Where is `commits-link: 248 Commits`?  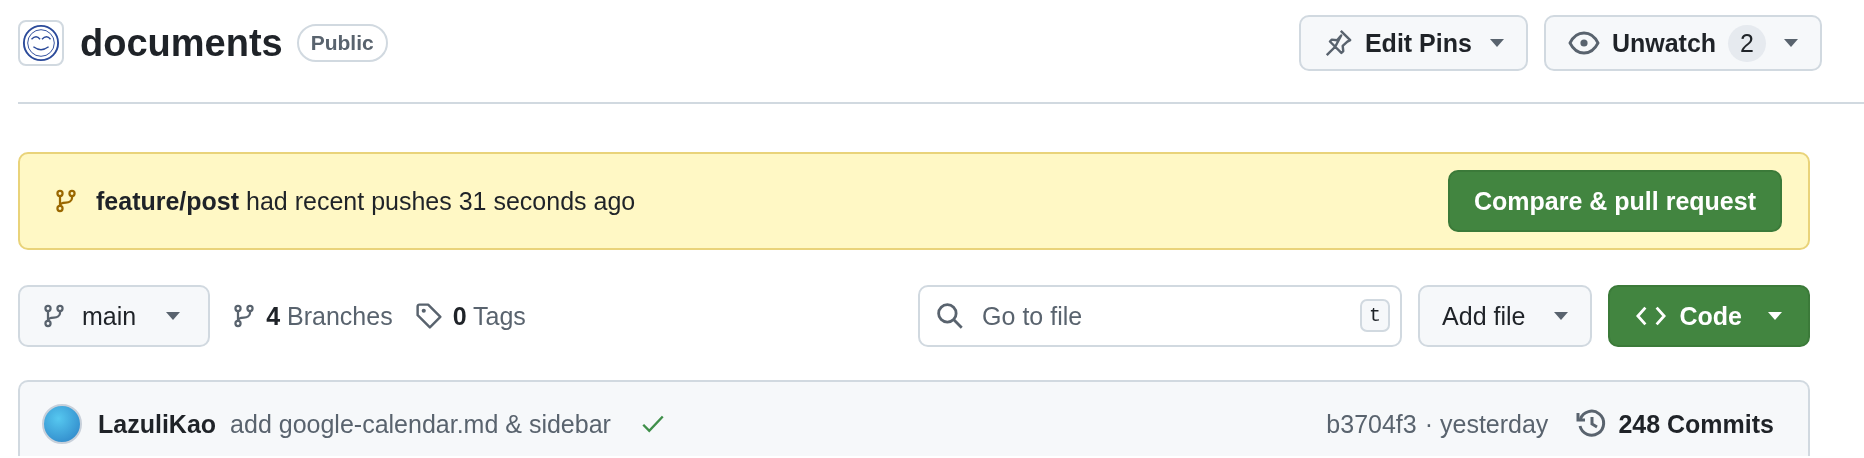 commits-link: 248 Commits is located at coordinates (1675, 424).